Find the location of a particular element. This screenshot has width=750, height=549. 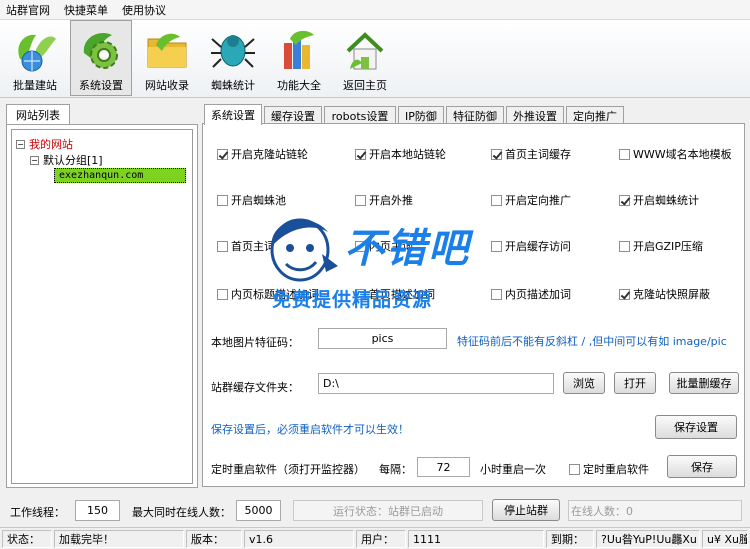

image-code-hint: 特征码前后不能有反斜杠 / ,但中间可以有如 image/pic is located at coordinates (592, 341).